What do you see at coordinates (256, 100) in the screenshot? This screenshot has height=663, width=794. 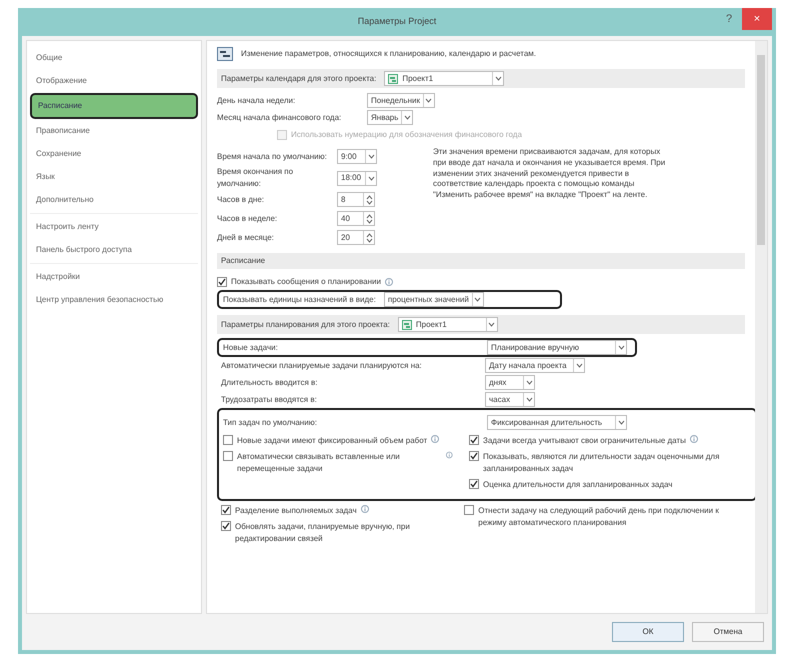 I see `field-label: День начала недели:` at bounding box center [256, 100].